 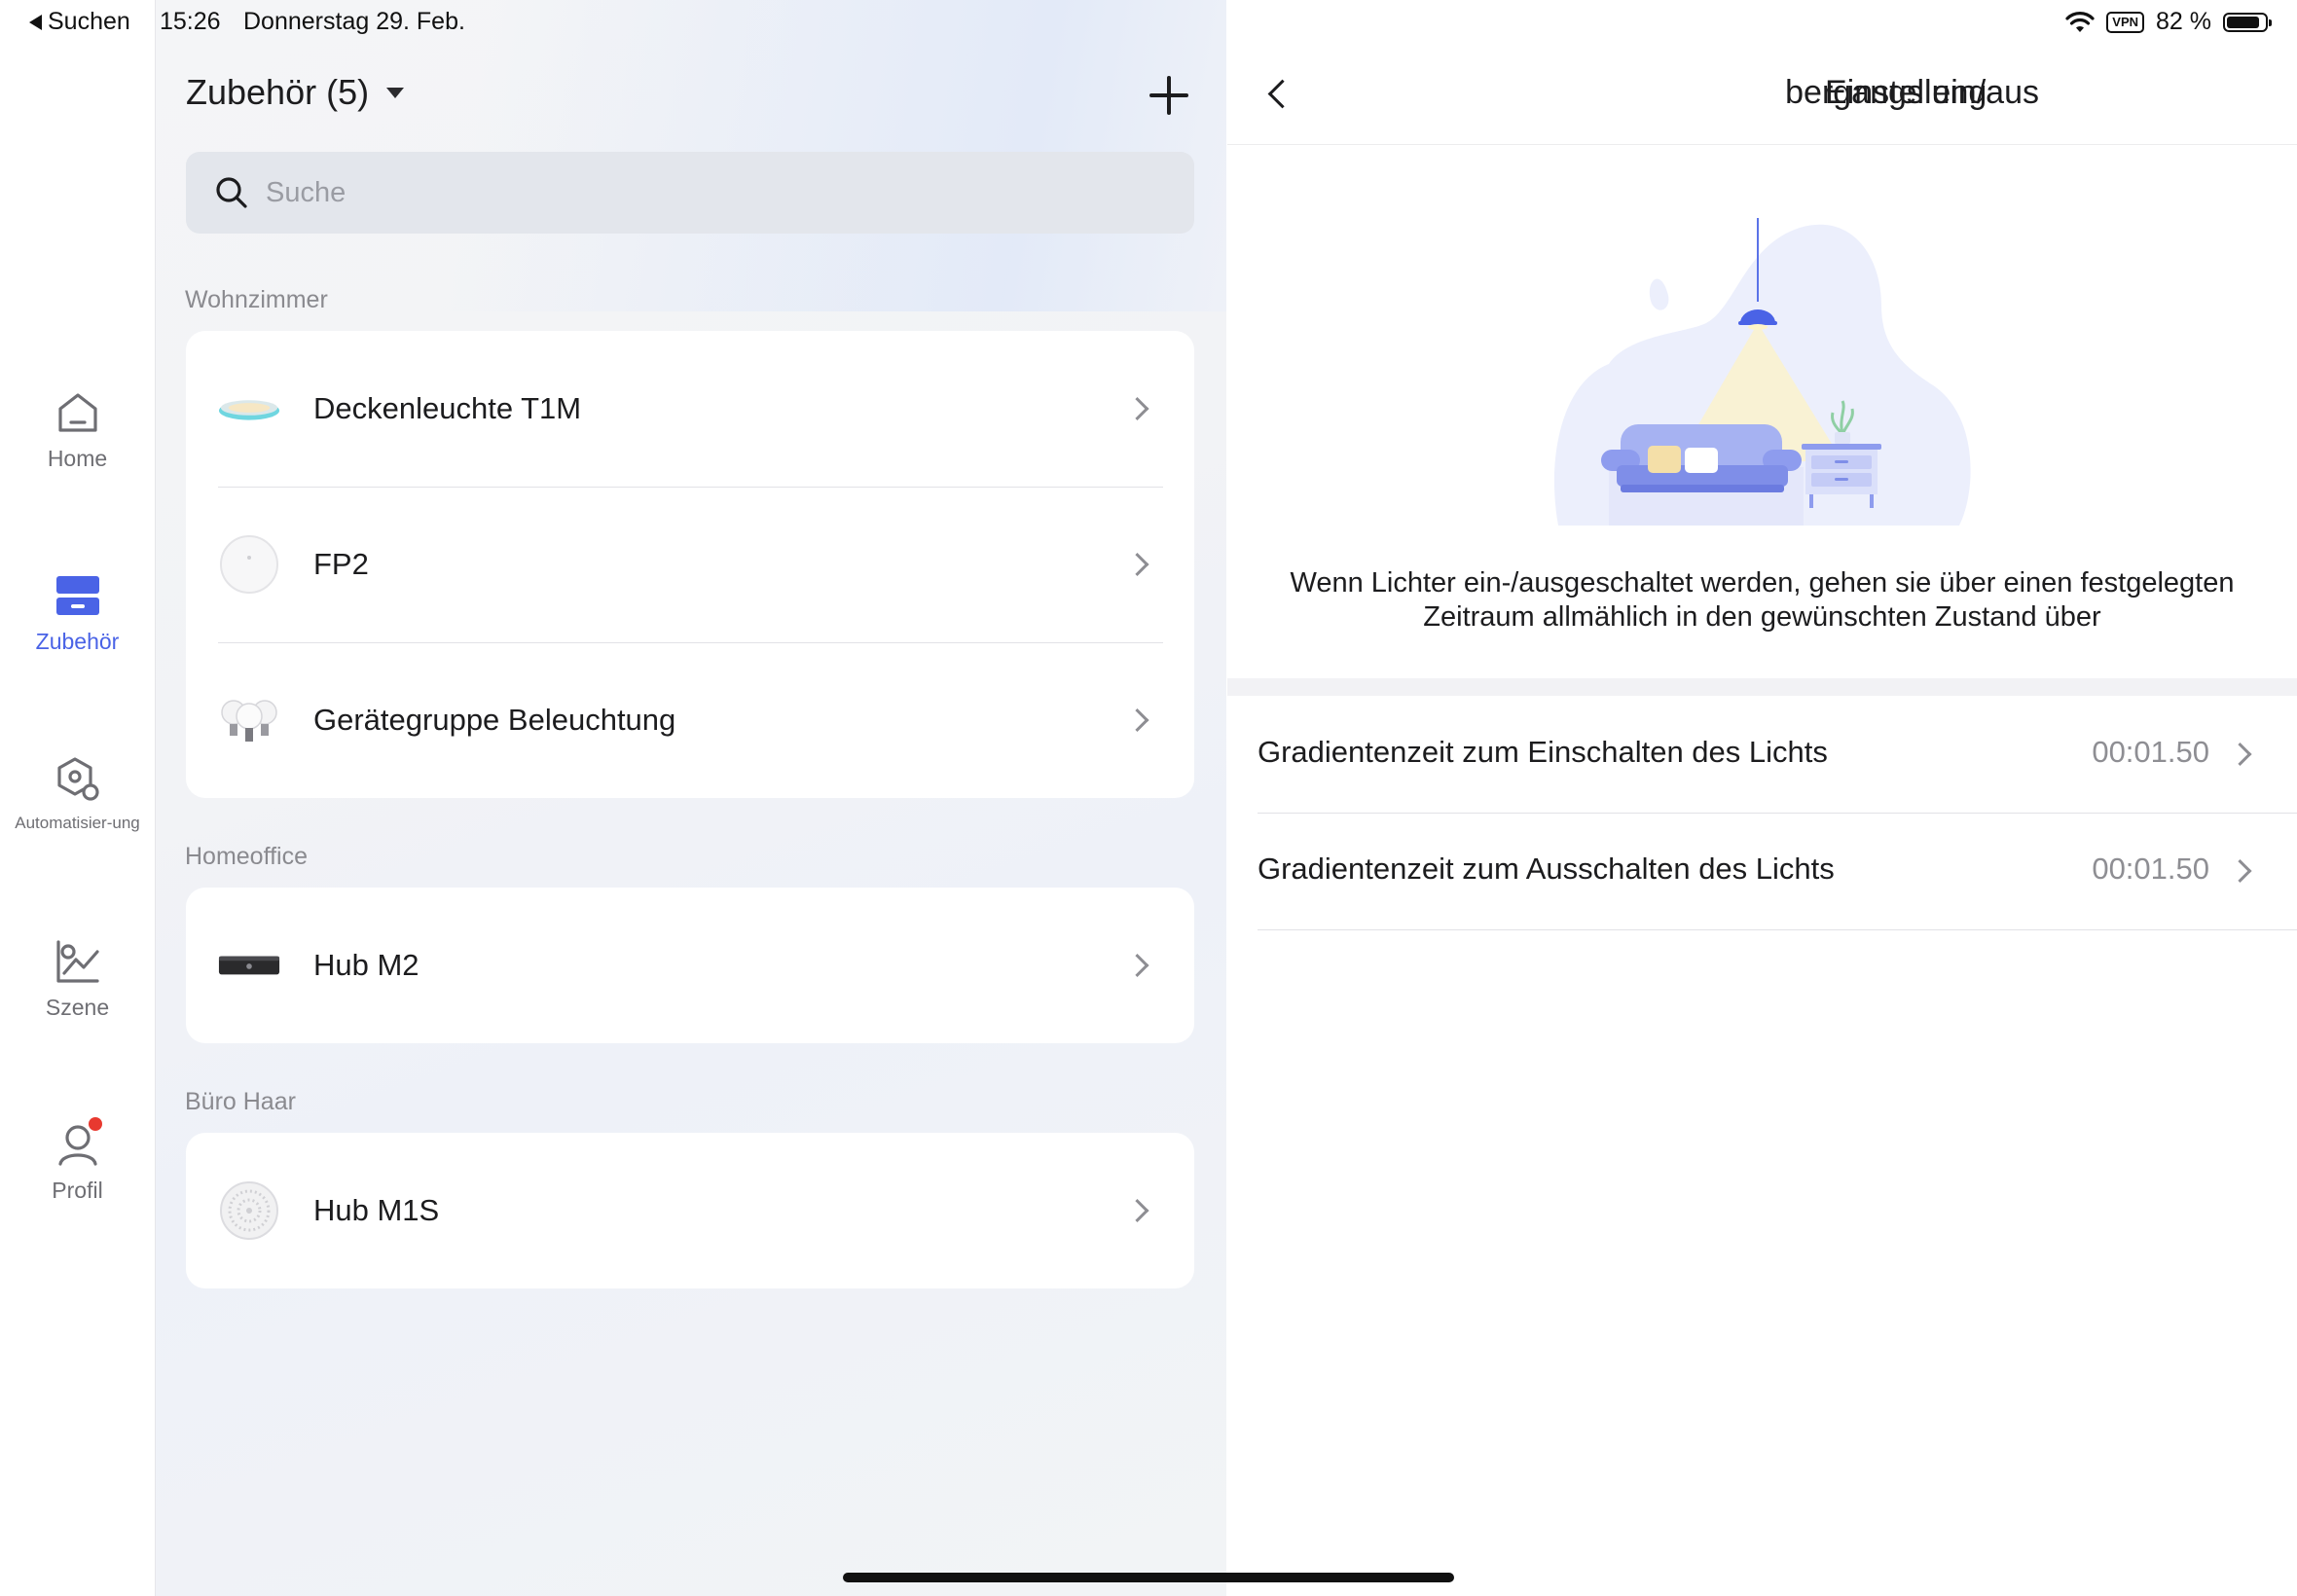 I want to click on presence-sensor-icon, so click(x=249, y=564).